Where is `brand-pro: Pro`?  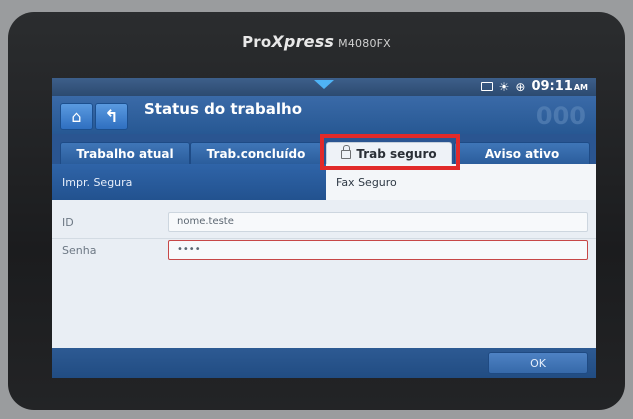
brand-pro: Pro is located at coordinates (257, 42).